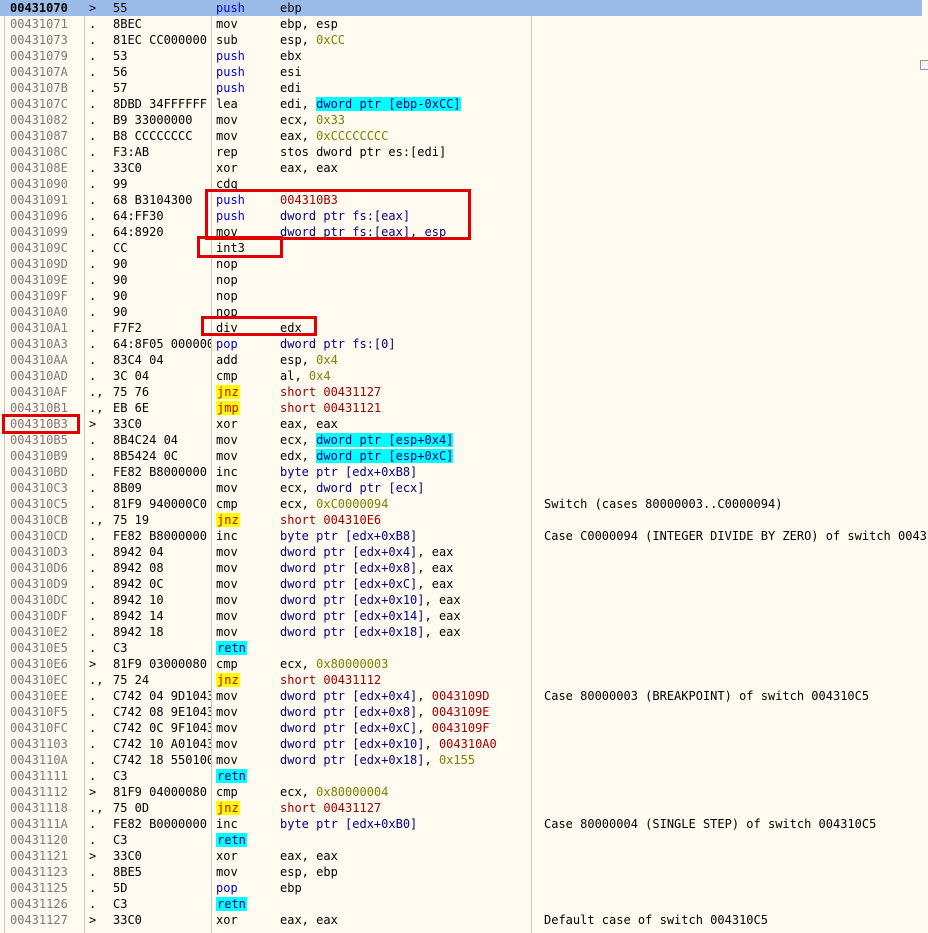 This screenshot has width=928, height=933. What do you see at coordinates (461, 136) in the screenshot?
I see `disasm-row: 00431087. B8 CCCCCCCC mov eax, 0xCCCCCCCC` at bounding box center [461, 136].